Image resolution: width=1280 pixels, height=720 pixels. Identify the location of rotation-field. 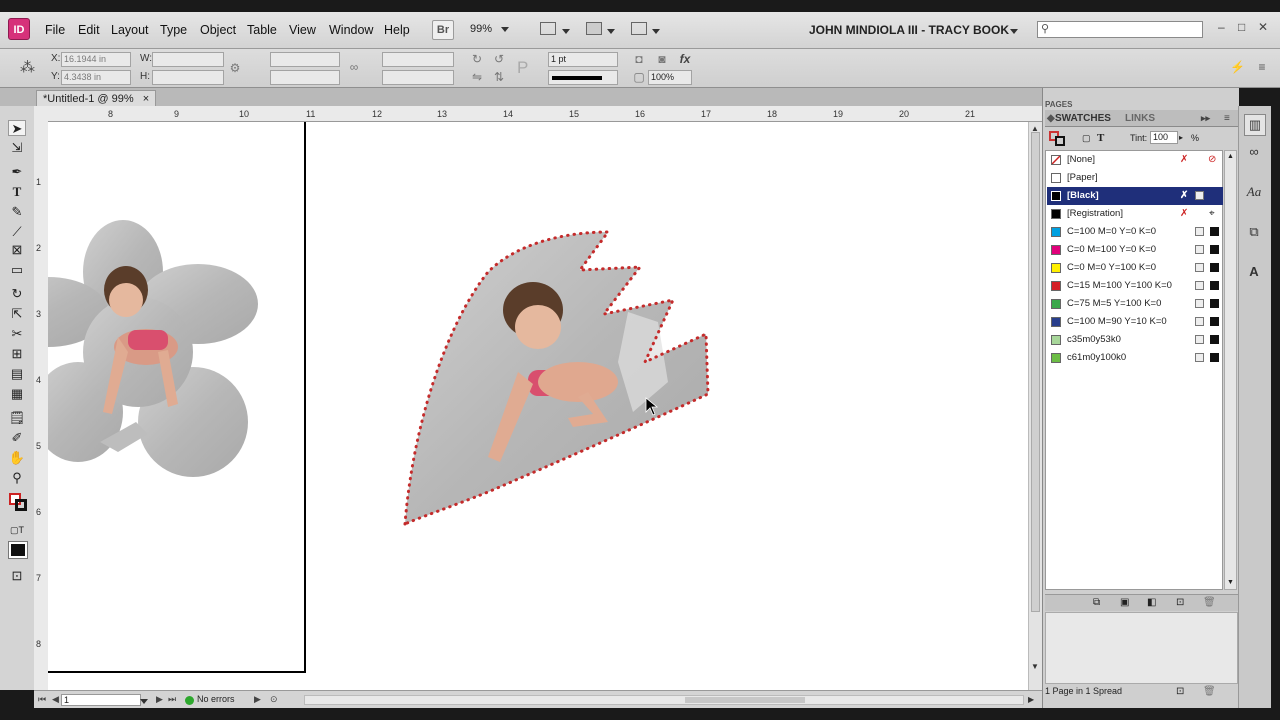
(418, 59).